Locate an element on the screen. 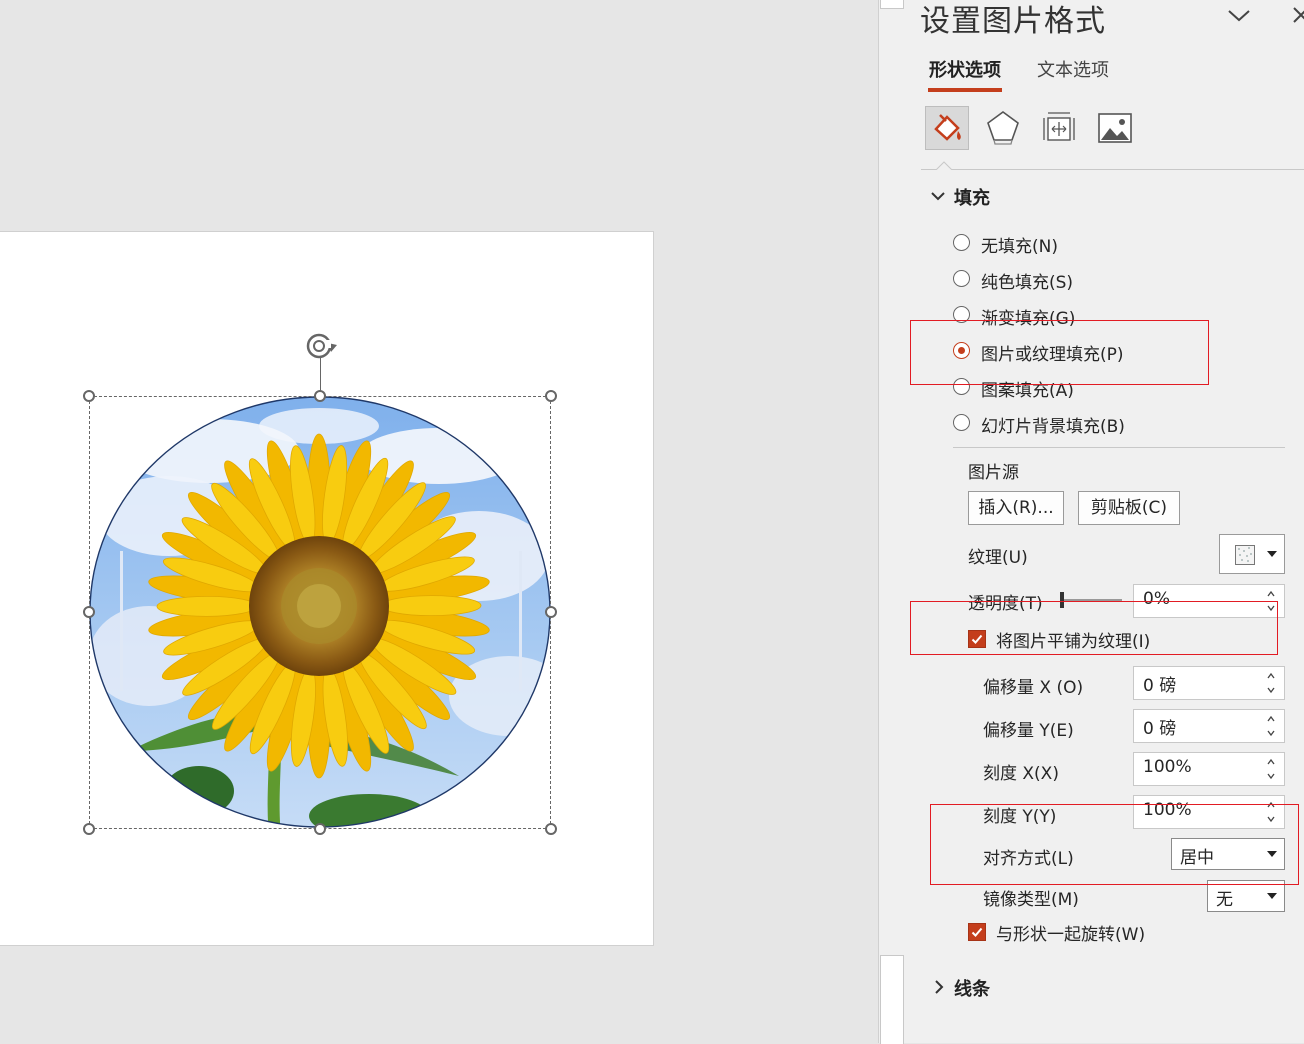 This screenshot has width=1304, height=1044. fill-line-icon is located at coordinates (947, 127).